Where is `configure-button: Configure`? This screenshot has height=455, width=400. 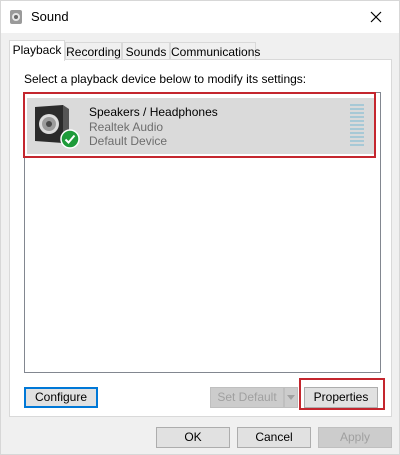 configure-button: Configure is located at coordinates (61, 397).